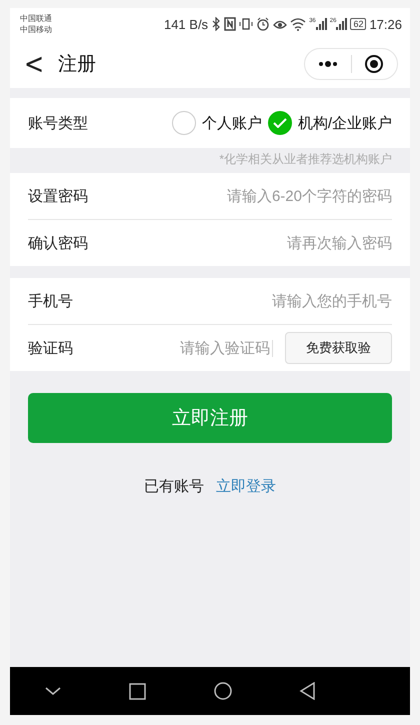 The height and width of the screenshot is (725, 420). What do you see at coordinates (174, 486) in the screenshot?
I see `login-prompt: 已有账号` at bounding box center [174, 486].